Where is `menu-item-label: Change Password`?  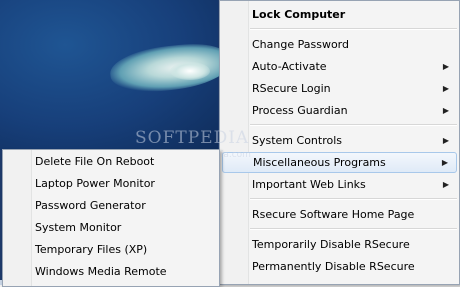
menu-item-label: Change Password is located at coordinates (300, 44).